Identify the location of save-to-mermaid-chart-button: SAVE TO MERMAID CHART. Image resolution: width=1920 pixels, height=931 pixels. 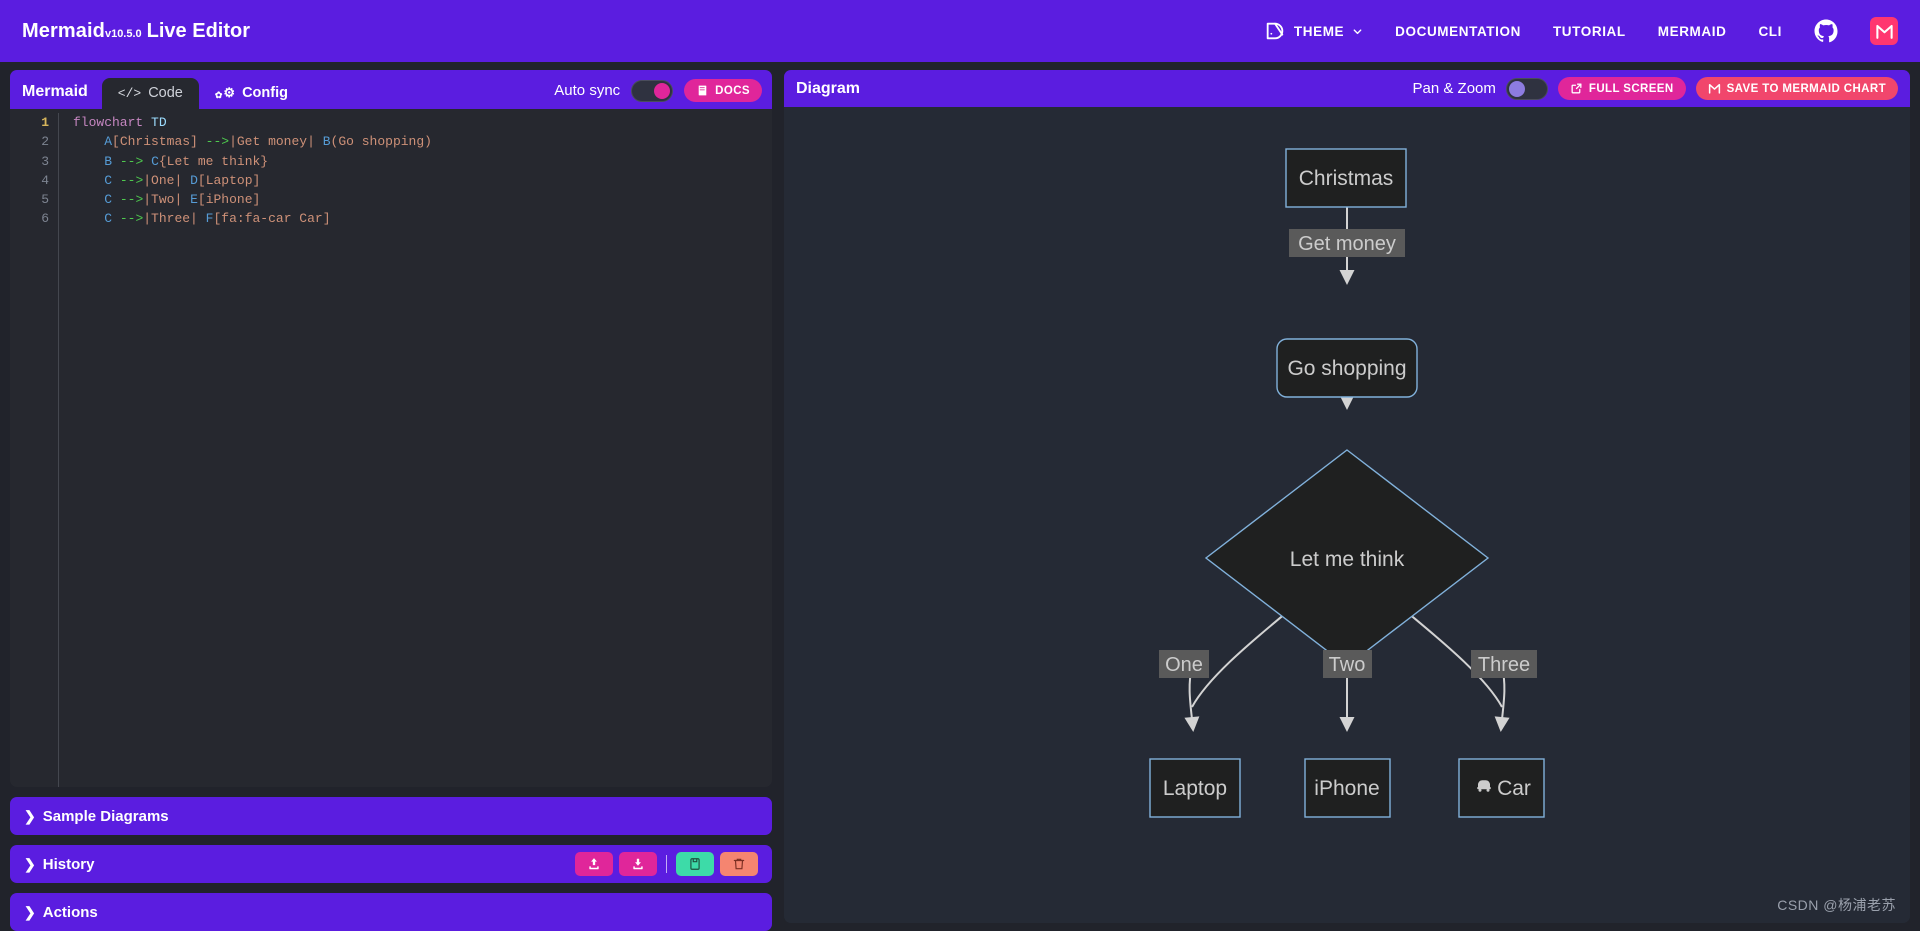
(1796, 88).